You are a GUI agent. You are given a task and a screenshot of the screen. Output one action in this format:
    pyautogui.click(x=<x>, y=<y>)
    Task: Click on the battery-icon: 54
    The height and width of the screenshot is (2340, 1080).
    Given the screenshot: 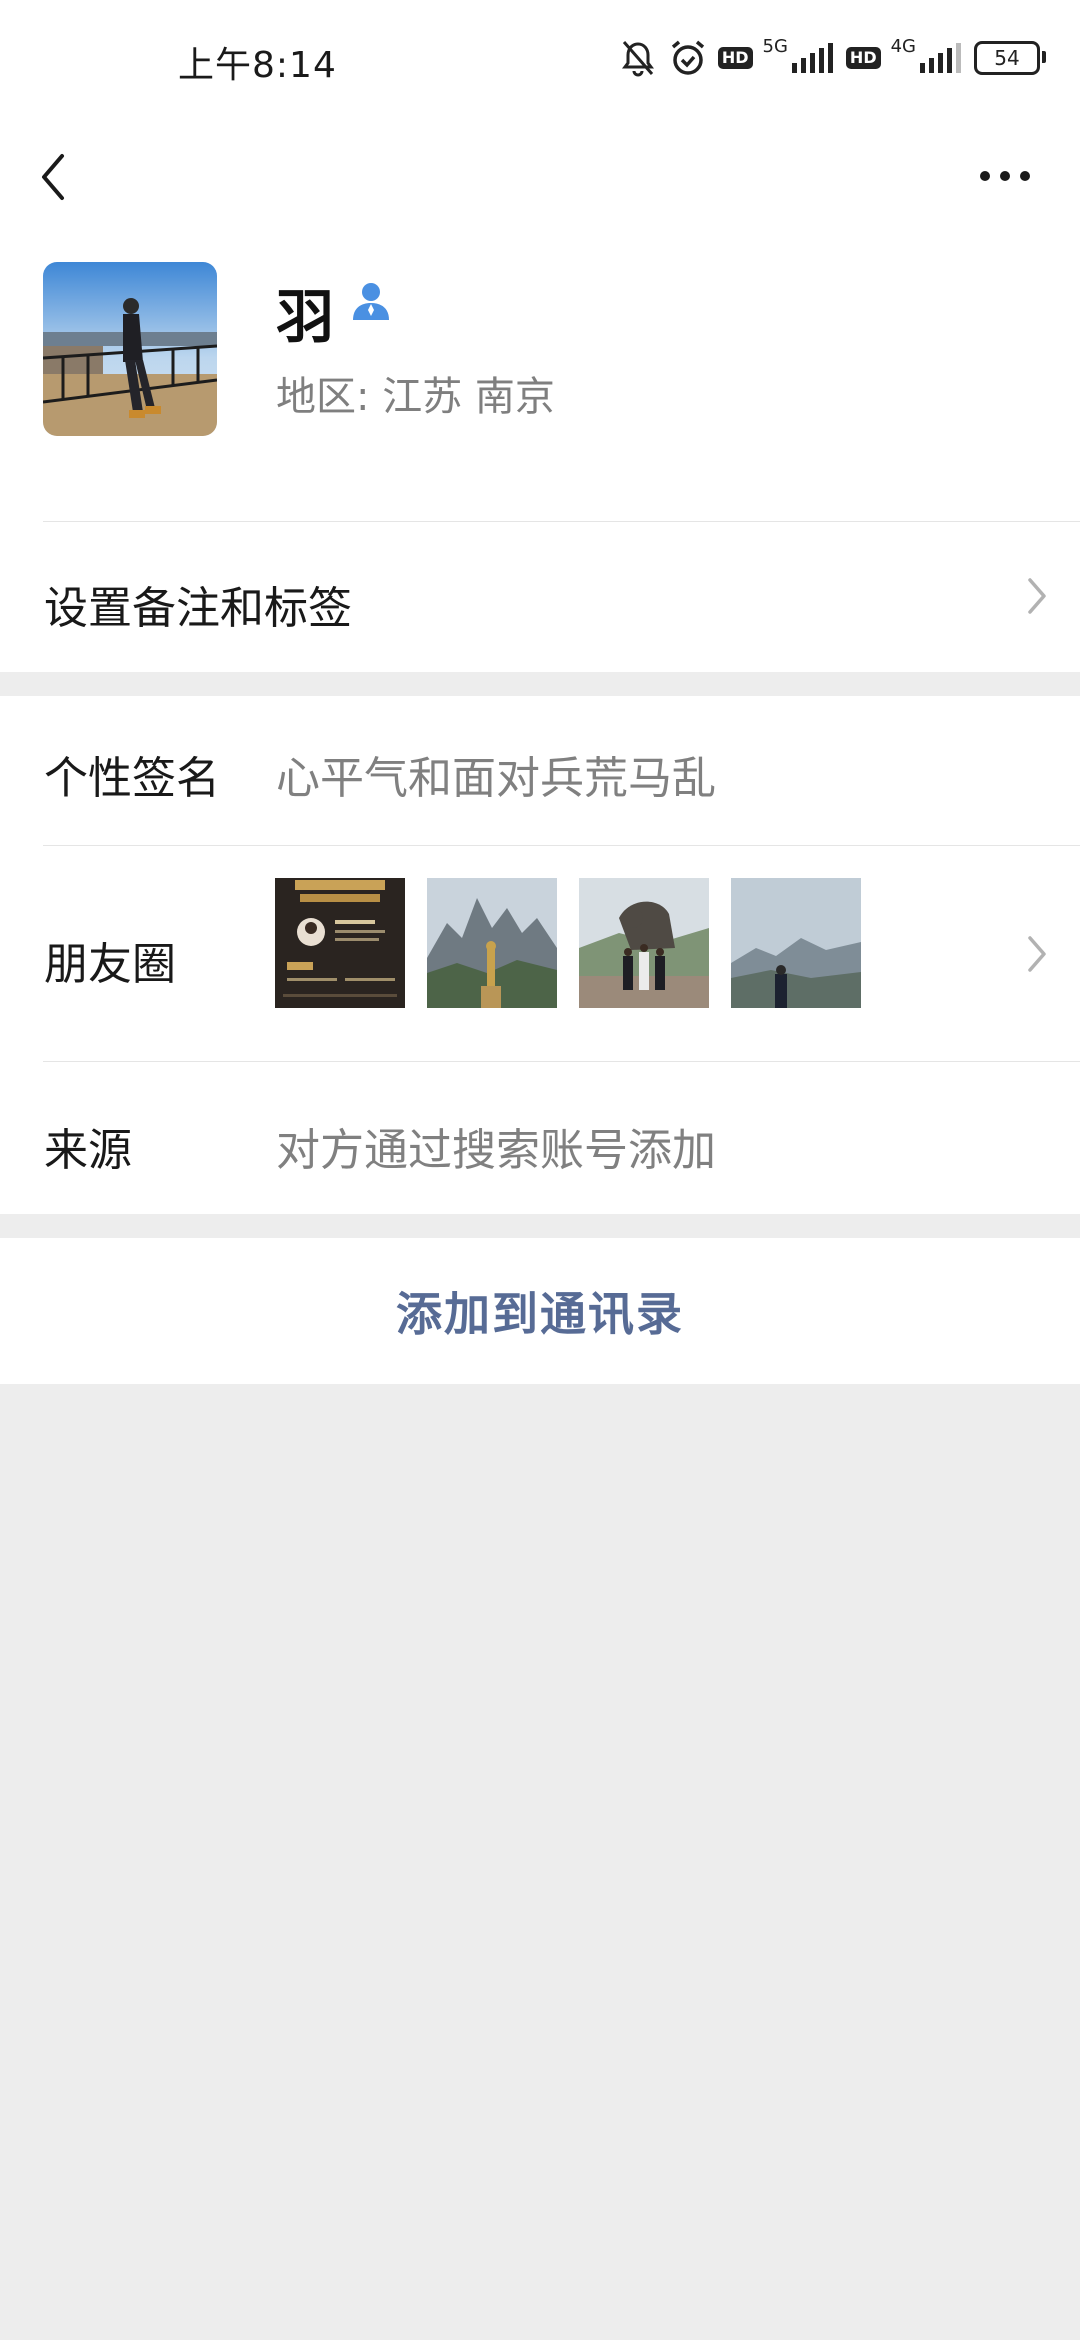 What is the action you would take?
    pyautogui.click(x=1010, y=58)
    